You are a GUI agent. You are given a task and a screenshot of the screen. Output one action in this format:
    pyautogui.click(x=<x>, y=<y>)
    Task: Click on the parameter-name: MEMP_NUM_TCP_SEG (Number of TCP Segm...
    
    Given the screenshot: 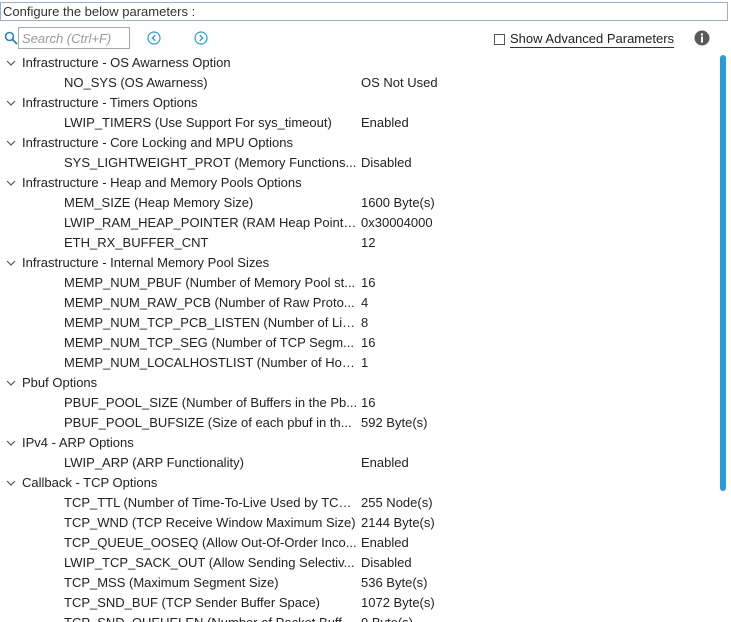 What is the action you would take?
    pyautogui.click(x=209, y=342)
    